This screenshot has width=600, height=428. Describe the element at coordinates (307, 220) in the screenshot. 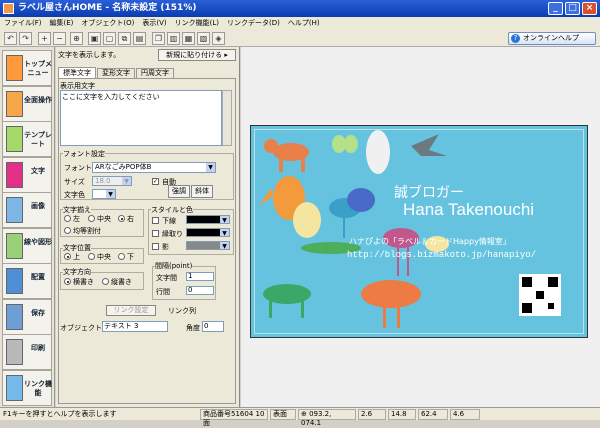

I see `rabbit-icon` at that location.